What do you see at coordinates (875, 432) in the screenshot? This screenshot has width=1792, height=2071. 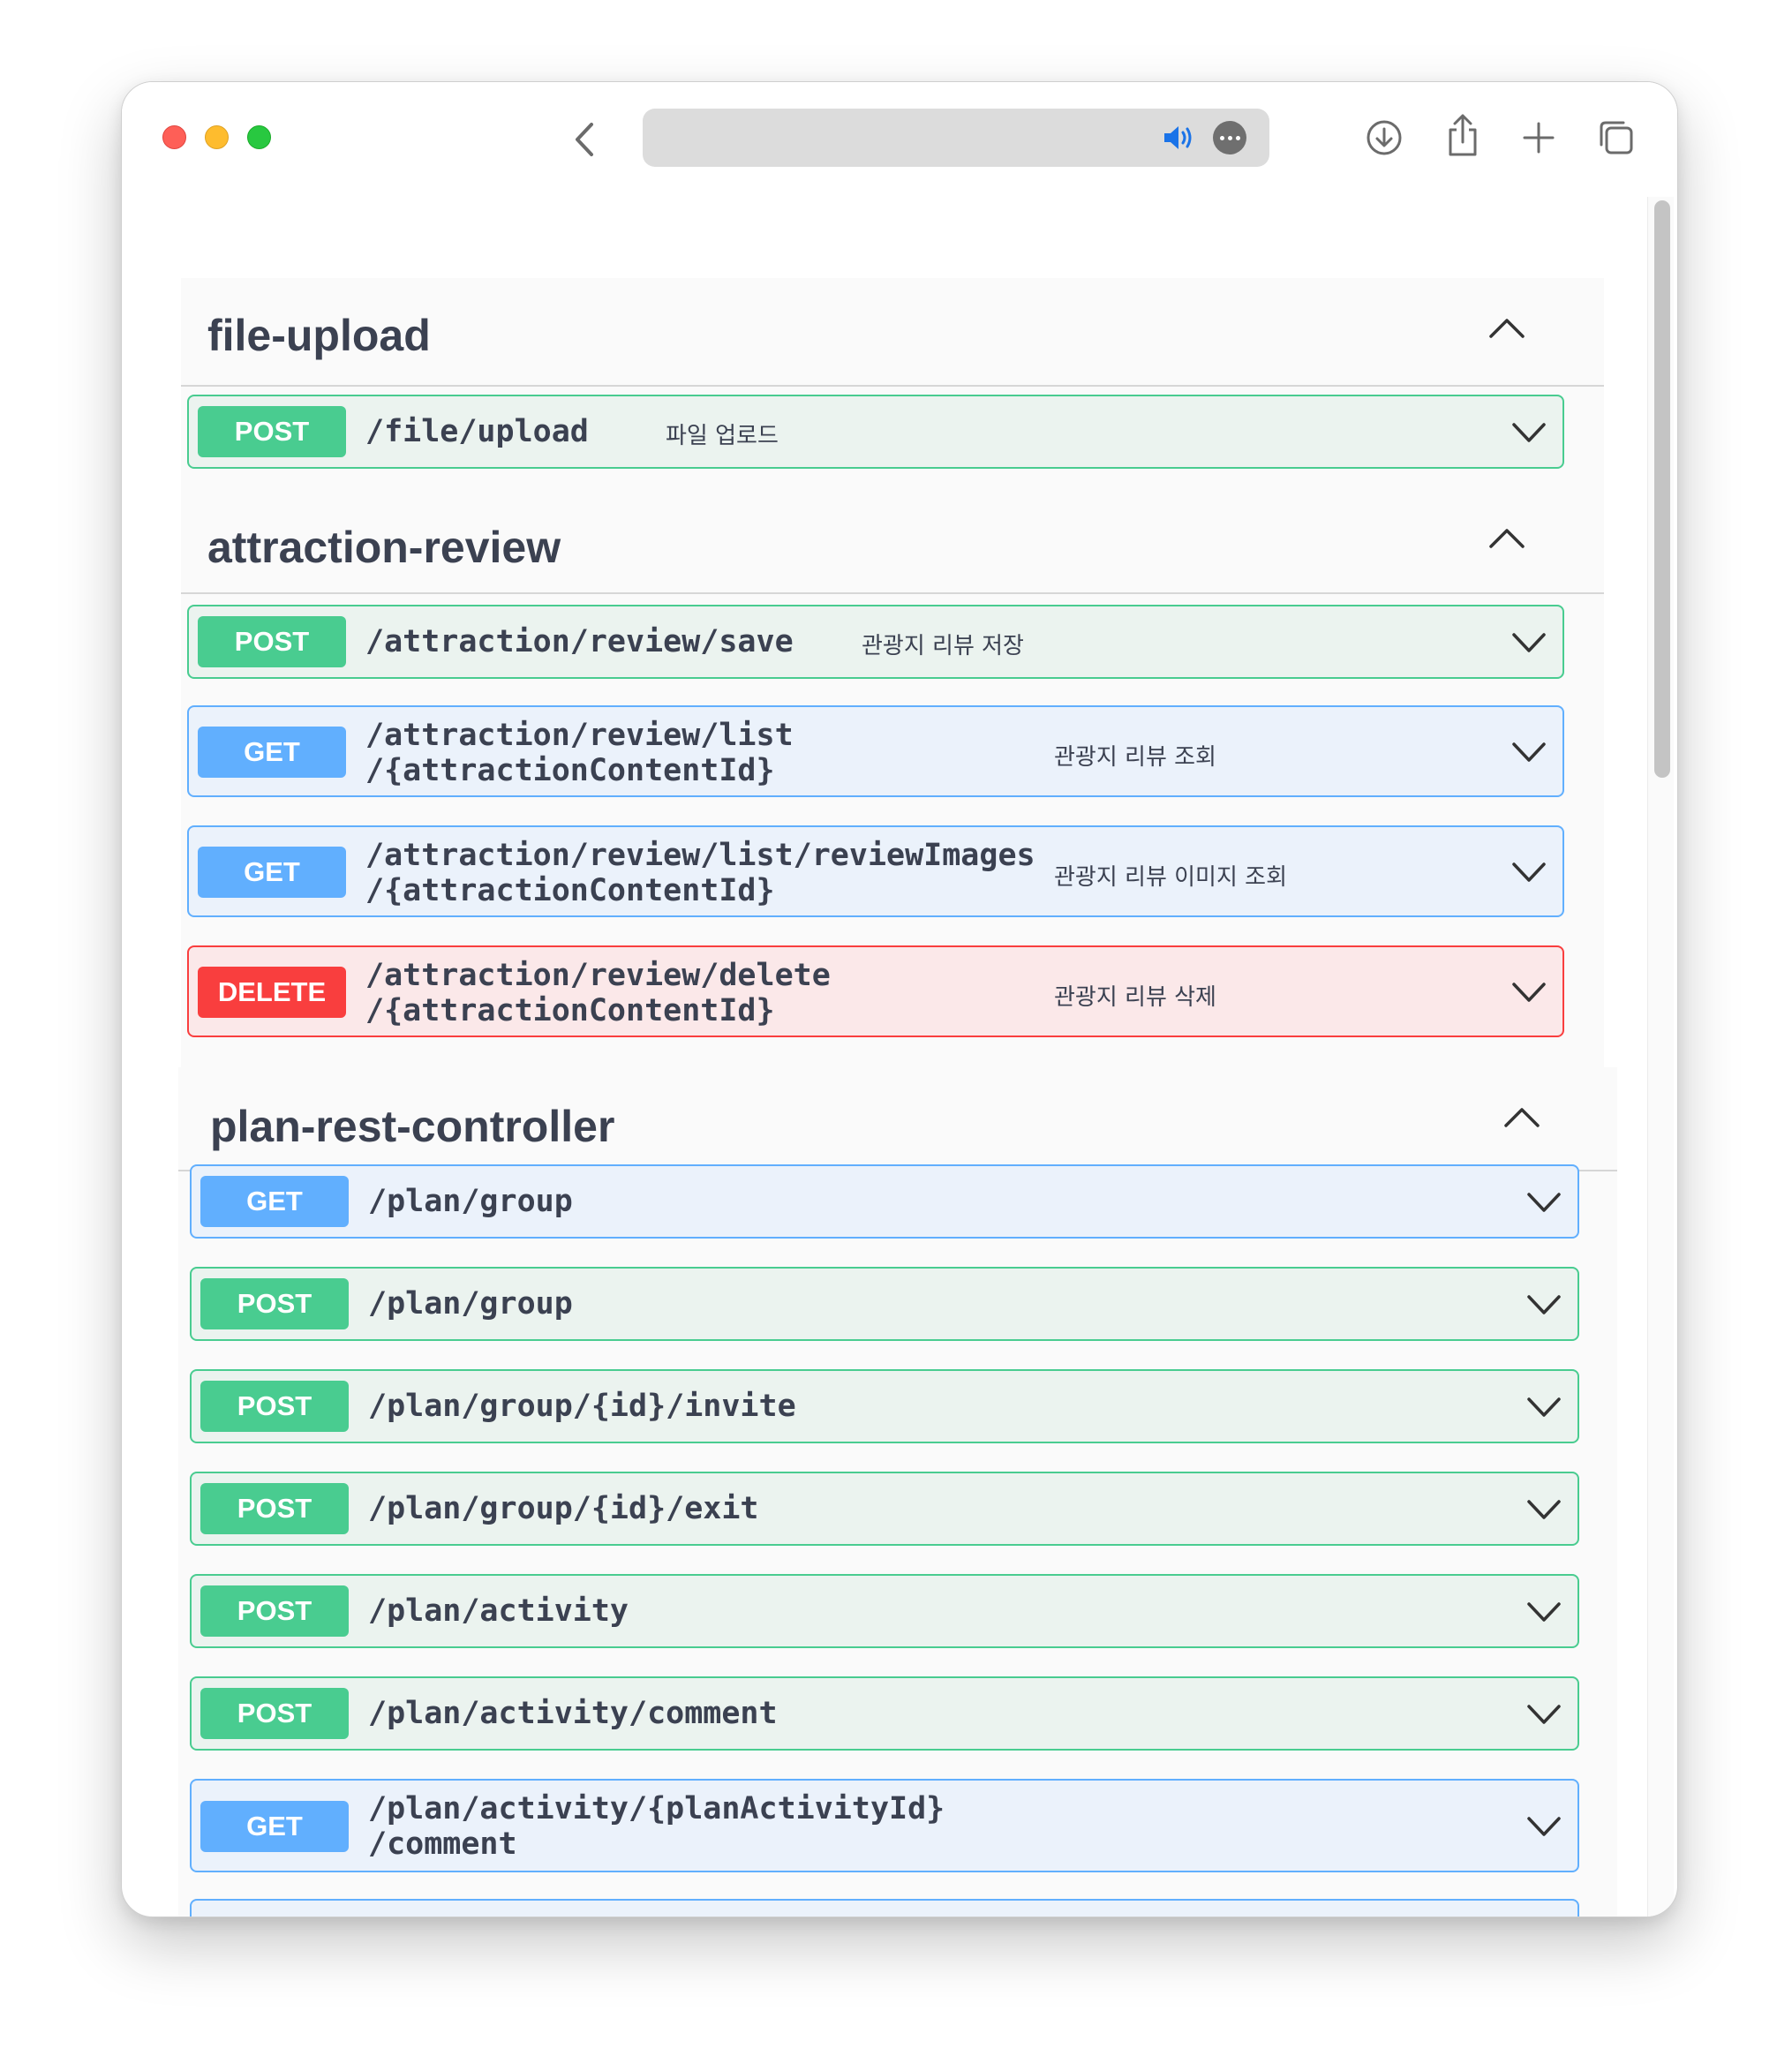 I see `operation-post-file-upload: POST /file/upload 파일 업로드` at bounding box center [875, 432].